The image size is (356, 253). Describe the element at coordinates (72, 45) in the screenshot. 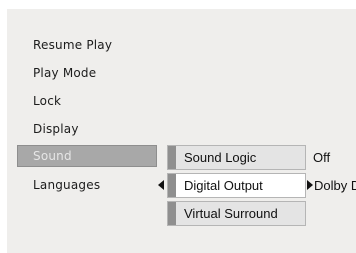

I see `menu-item-resume-play: Resume Play` at that location.